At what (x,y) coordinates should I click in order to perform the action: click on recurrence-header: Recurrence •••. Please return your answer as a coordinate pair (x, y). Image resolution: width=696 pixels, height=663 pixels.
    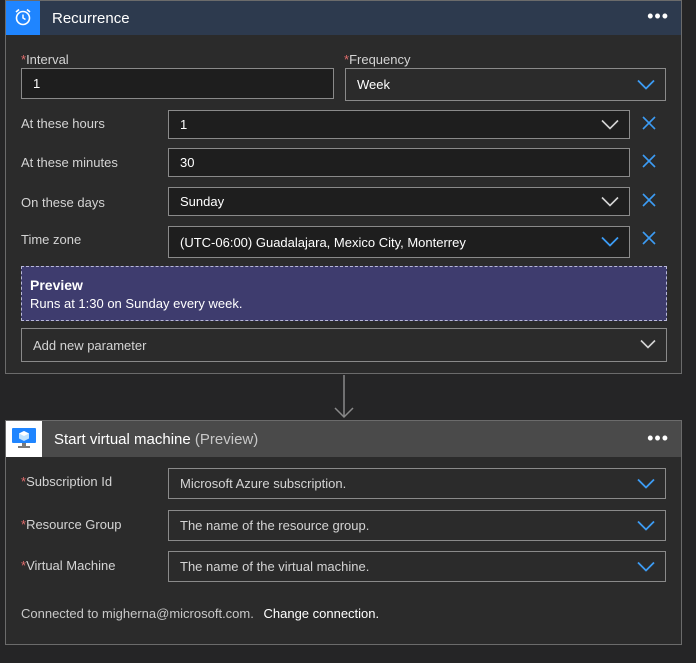
    Looking at the image, I should click on (343, 18).